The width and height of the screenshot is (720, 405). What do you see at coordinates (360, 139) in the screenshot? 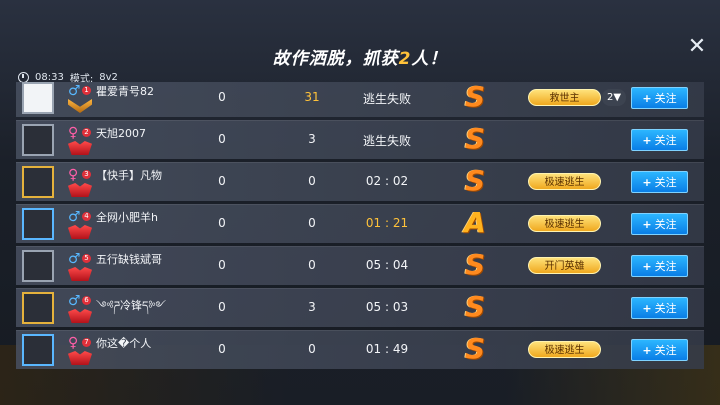
I see `player-row: ♀ 2 天旭2007 0 3 逃生失败 S + 关注` at bounding box center [360, 139].